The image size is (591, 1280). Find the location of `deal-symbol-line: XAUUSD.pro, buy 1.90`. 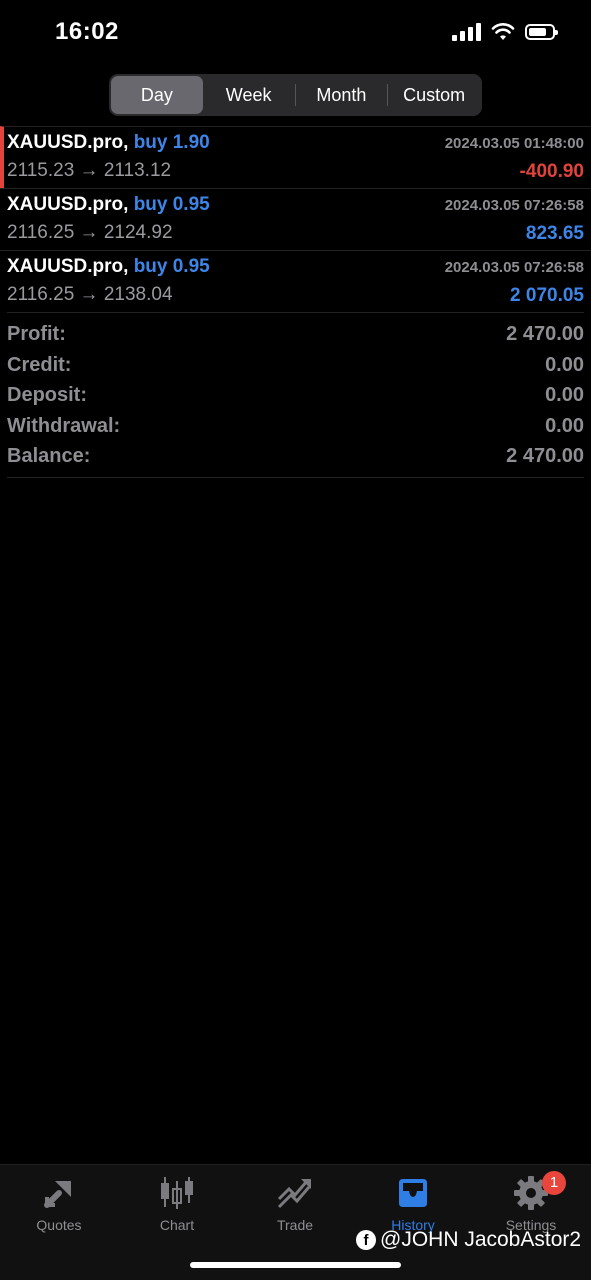

deal-symbol-line: XAUUSD.pro, buy 1.90 is located at coordinates (108, 143).